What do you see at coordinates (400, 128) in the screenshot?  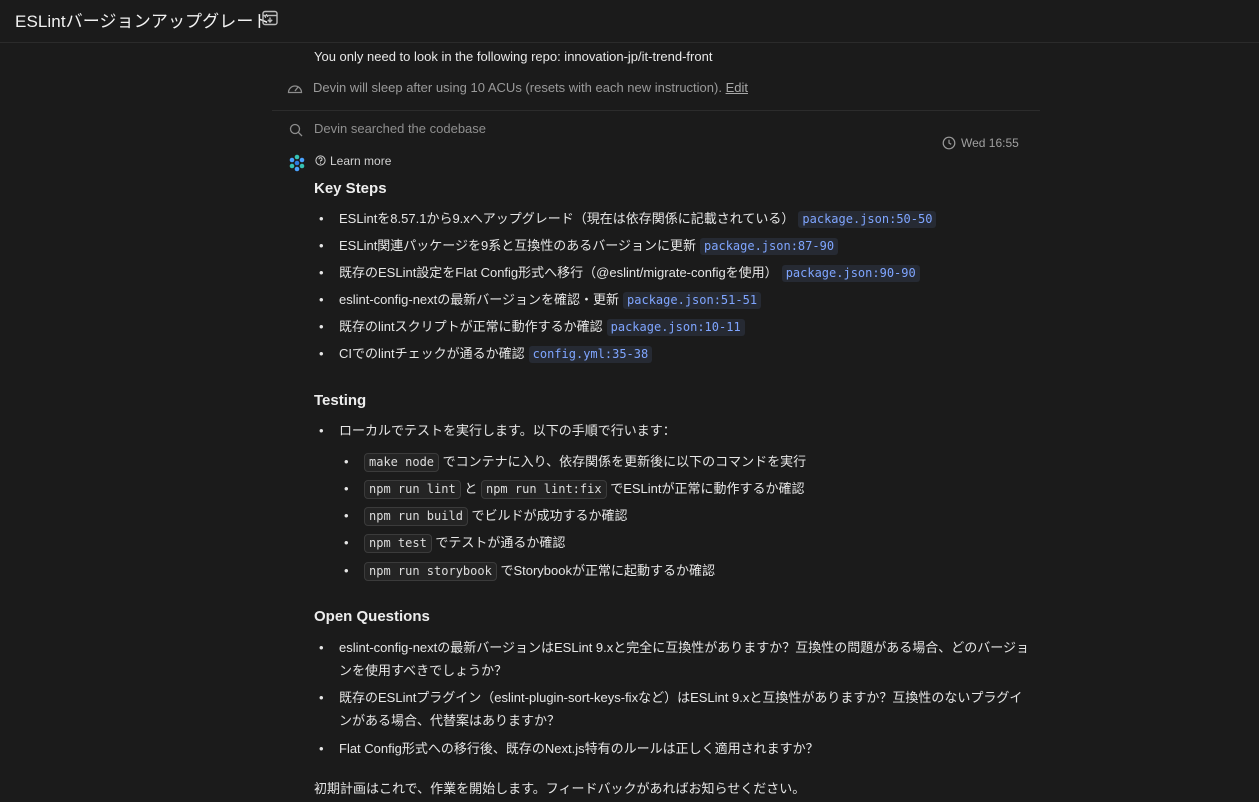 I see `search-text: Devin searched the codebase` at bounding box center [400, 128].